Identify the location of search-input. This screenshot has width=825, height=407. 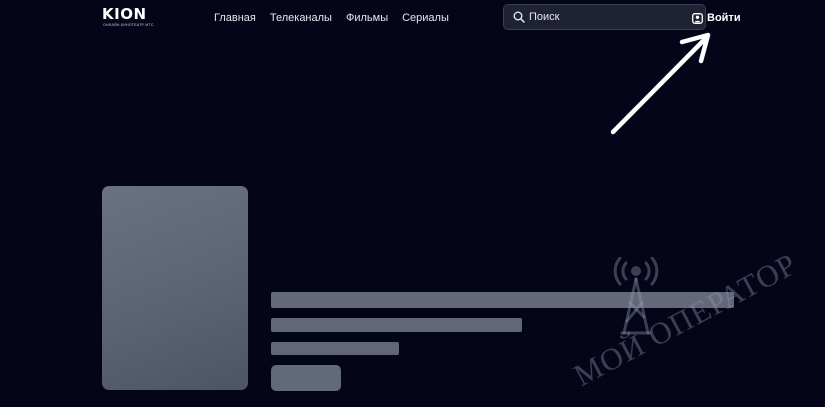
(614, 17).